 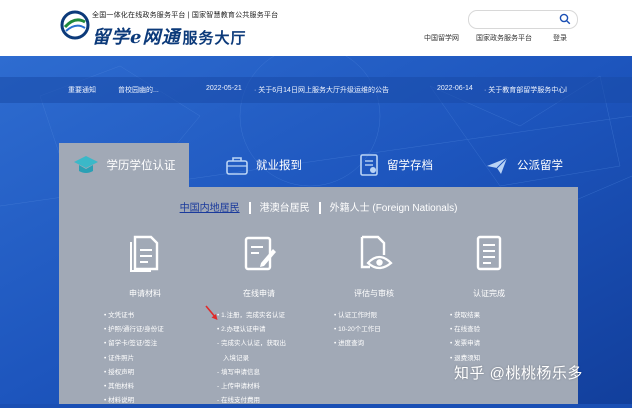 I want to click on list-item: • 证件照片, so click(x=134, y=359).